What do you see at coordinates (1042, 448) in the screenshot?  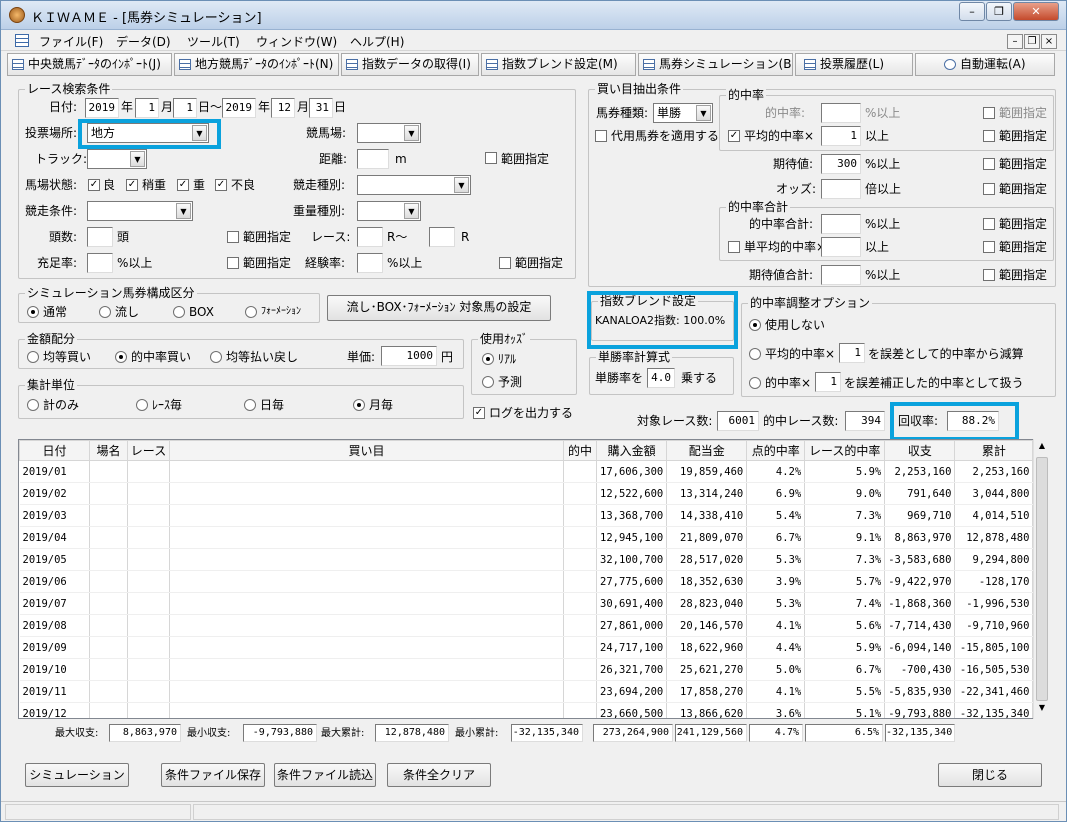 I see `scroll-up-icon: ▲` at bounding box center [1042, 448].